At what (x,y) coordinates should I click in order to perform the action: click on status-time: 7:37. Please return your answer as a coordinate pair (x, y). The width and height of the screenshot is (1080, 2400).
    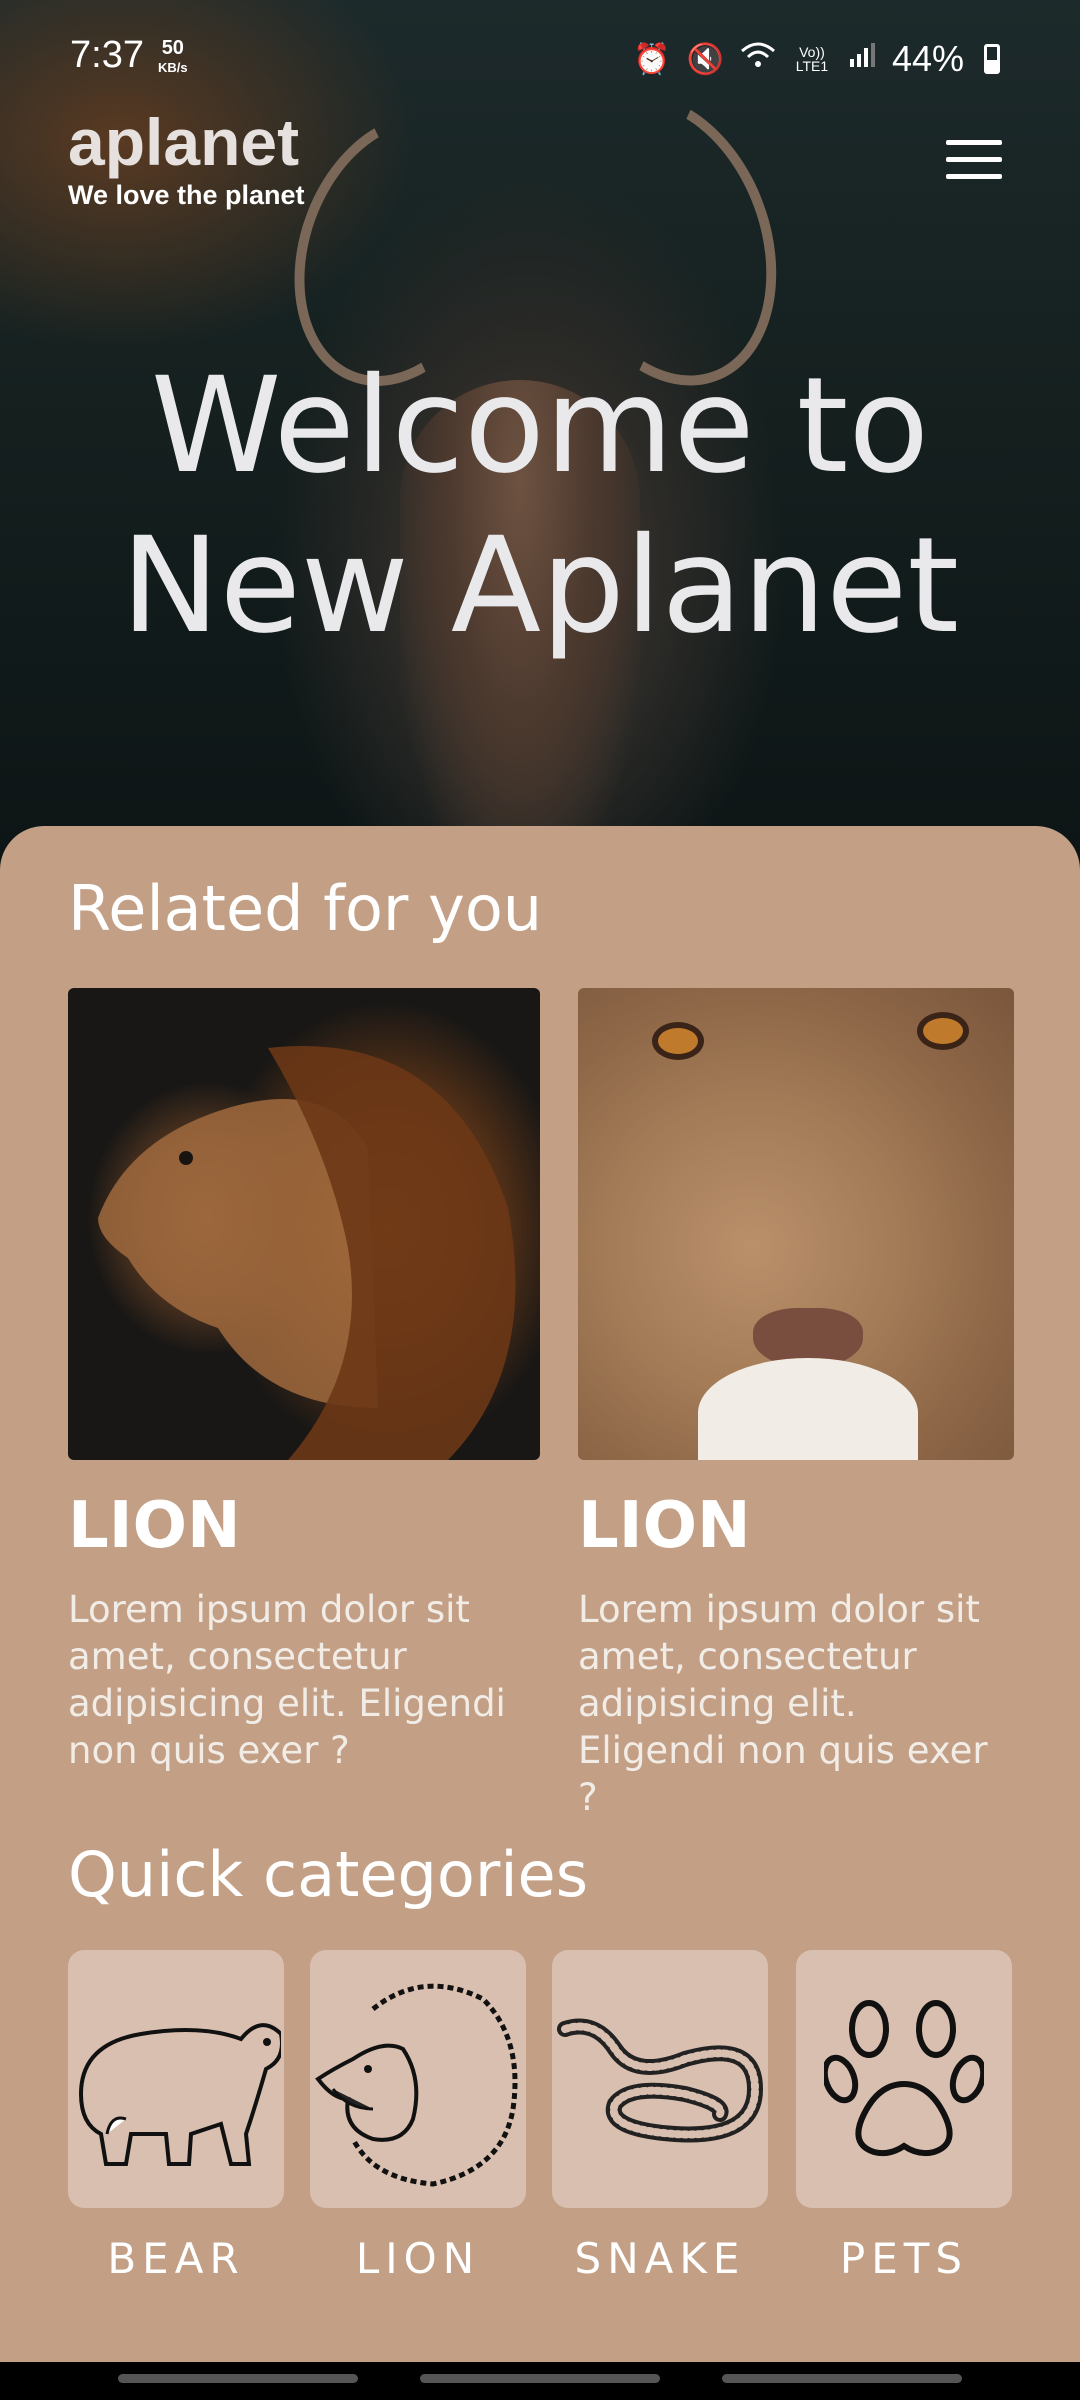
    Looking at the image, I should click on (107, 55).